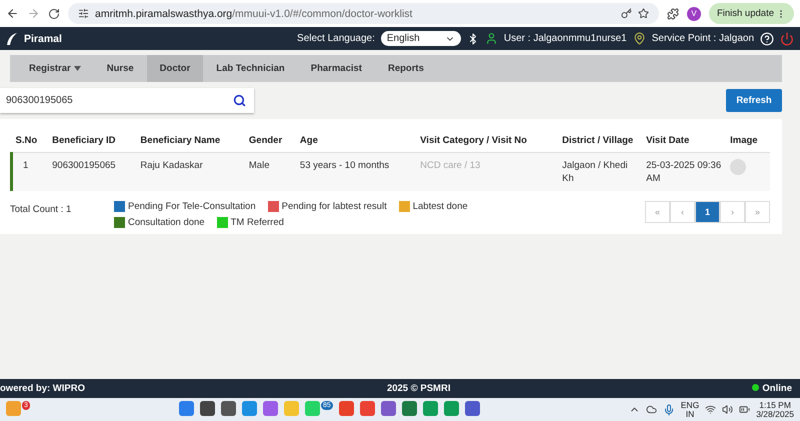 The width and height of the screenshot is (800, 421). What do you see at coordinates (239, 100) in the screenshot?
I see `search-icon` at bounding box center [239, 100].